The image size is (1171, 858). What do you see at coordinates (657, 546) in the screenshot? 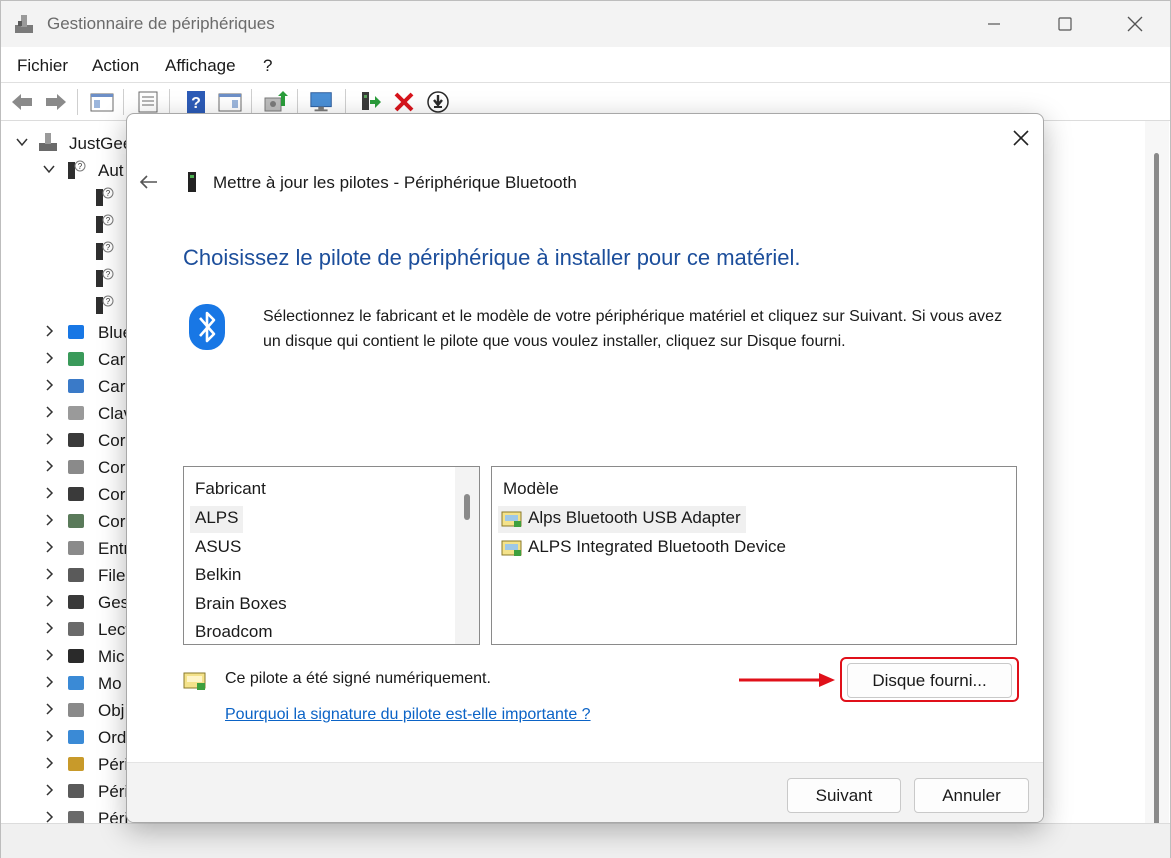
I see `model-item-label: ALPS Integrated Bluetooth Device` at bounding box center [657, 546].